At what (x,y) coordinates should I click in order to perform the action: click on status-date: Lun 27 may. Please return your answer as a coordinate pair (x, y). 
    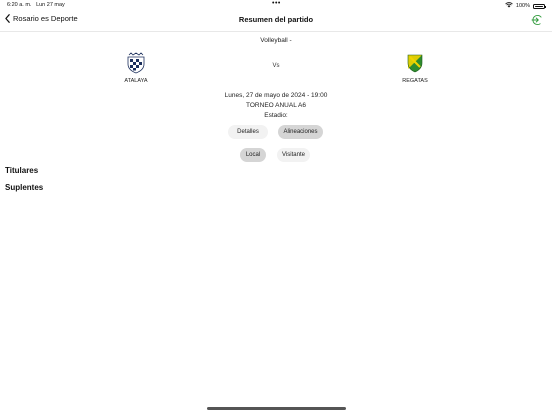
    Looking at the image, I should click on (50, 5).